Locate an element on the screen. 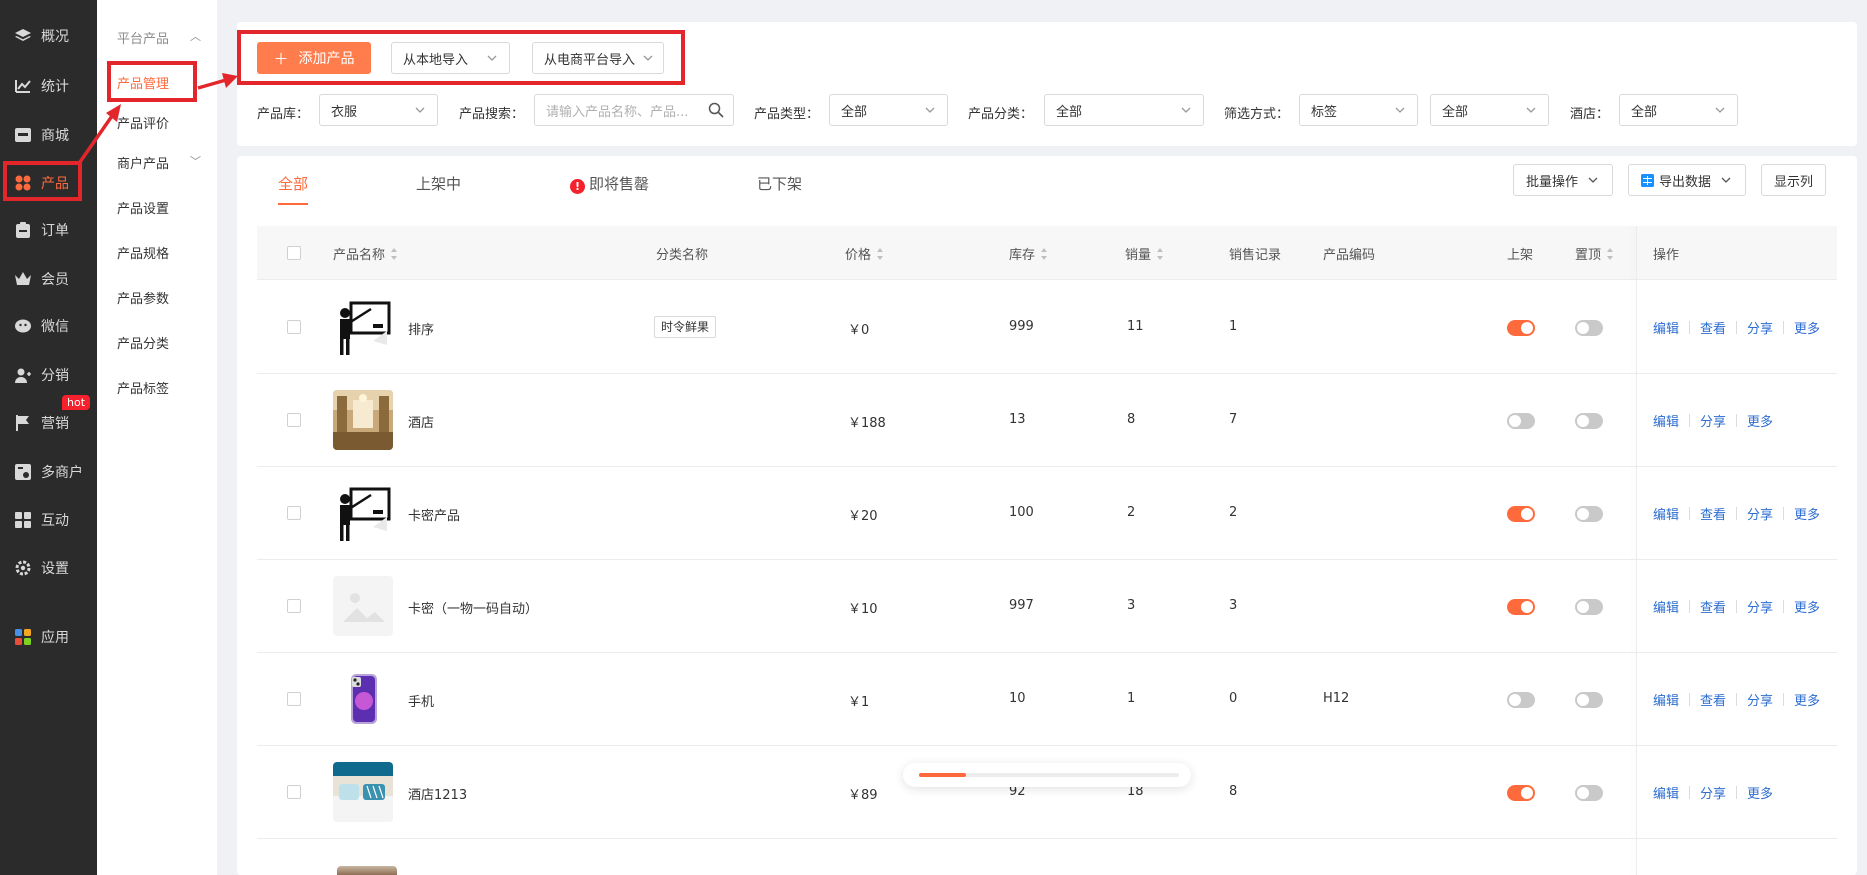 The image size is (1867, 875). sidebar-item-apps: 应用 is located at coordinates (48, 637).